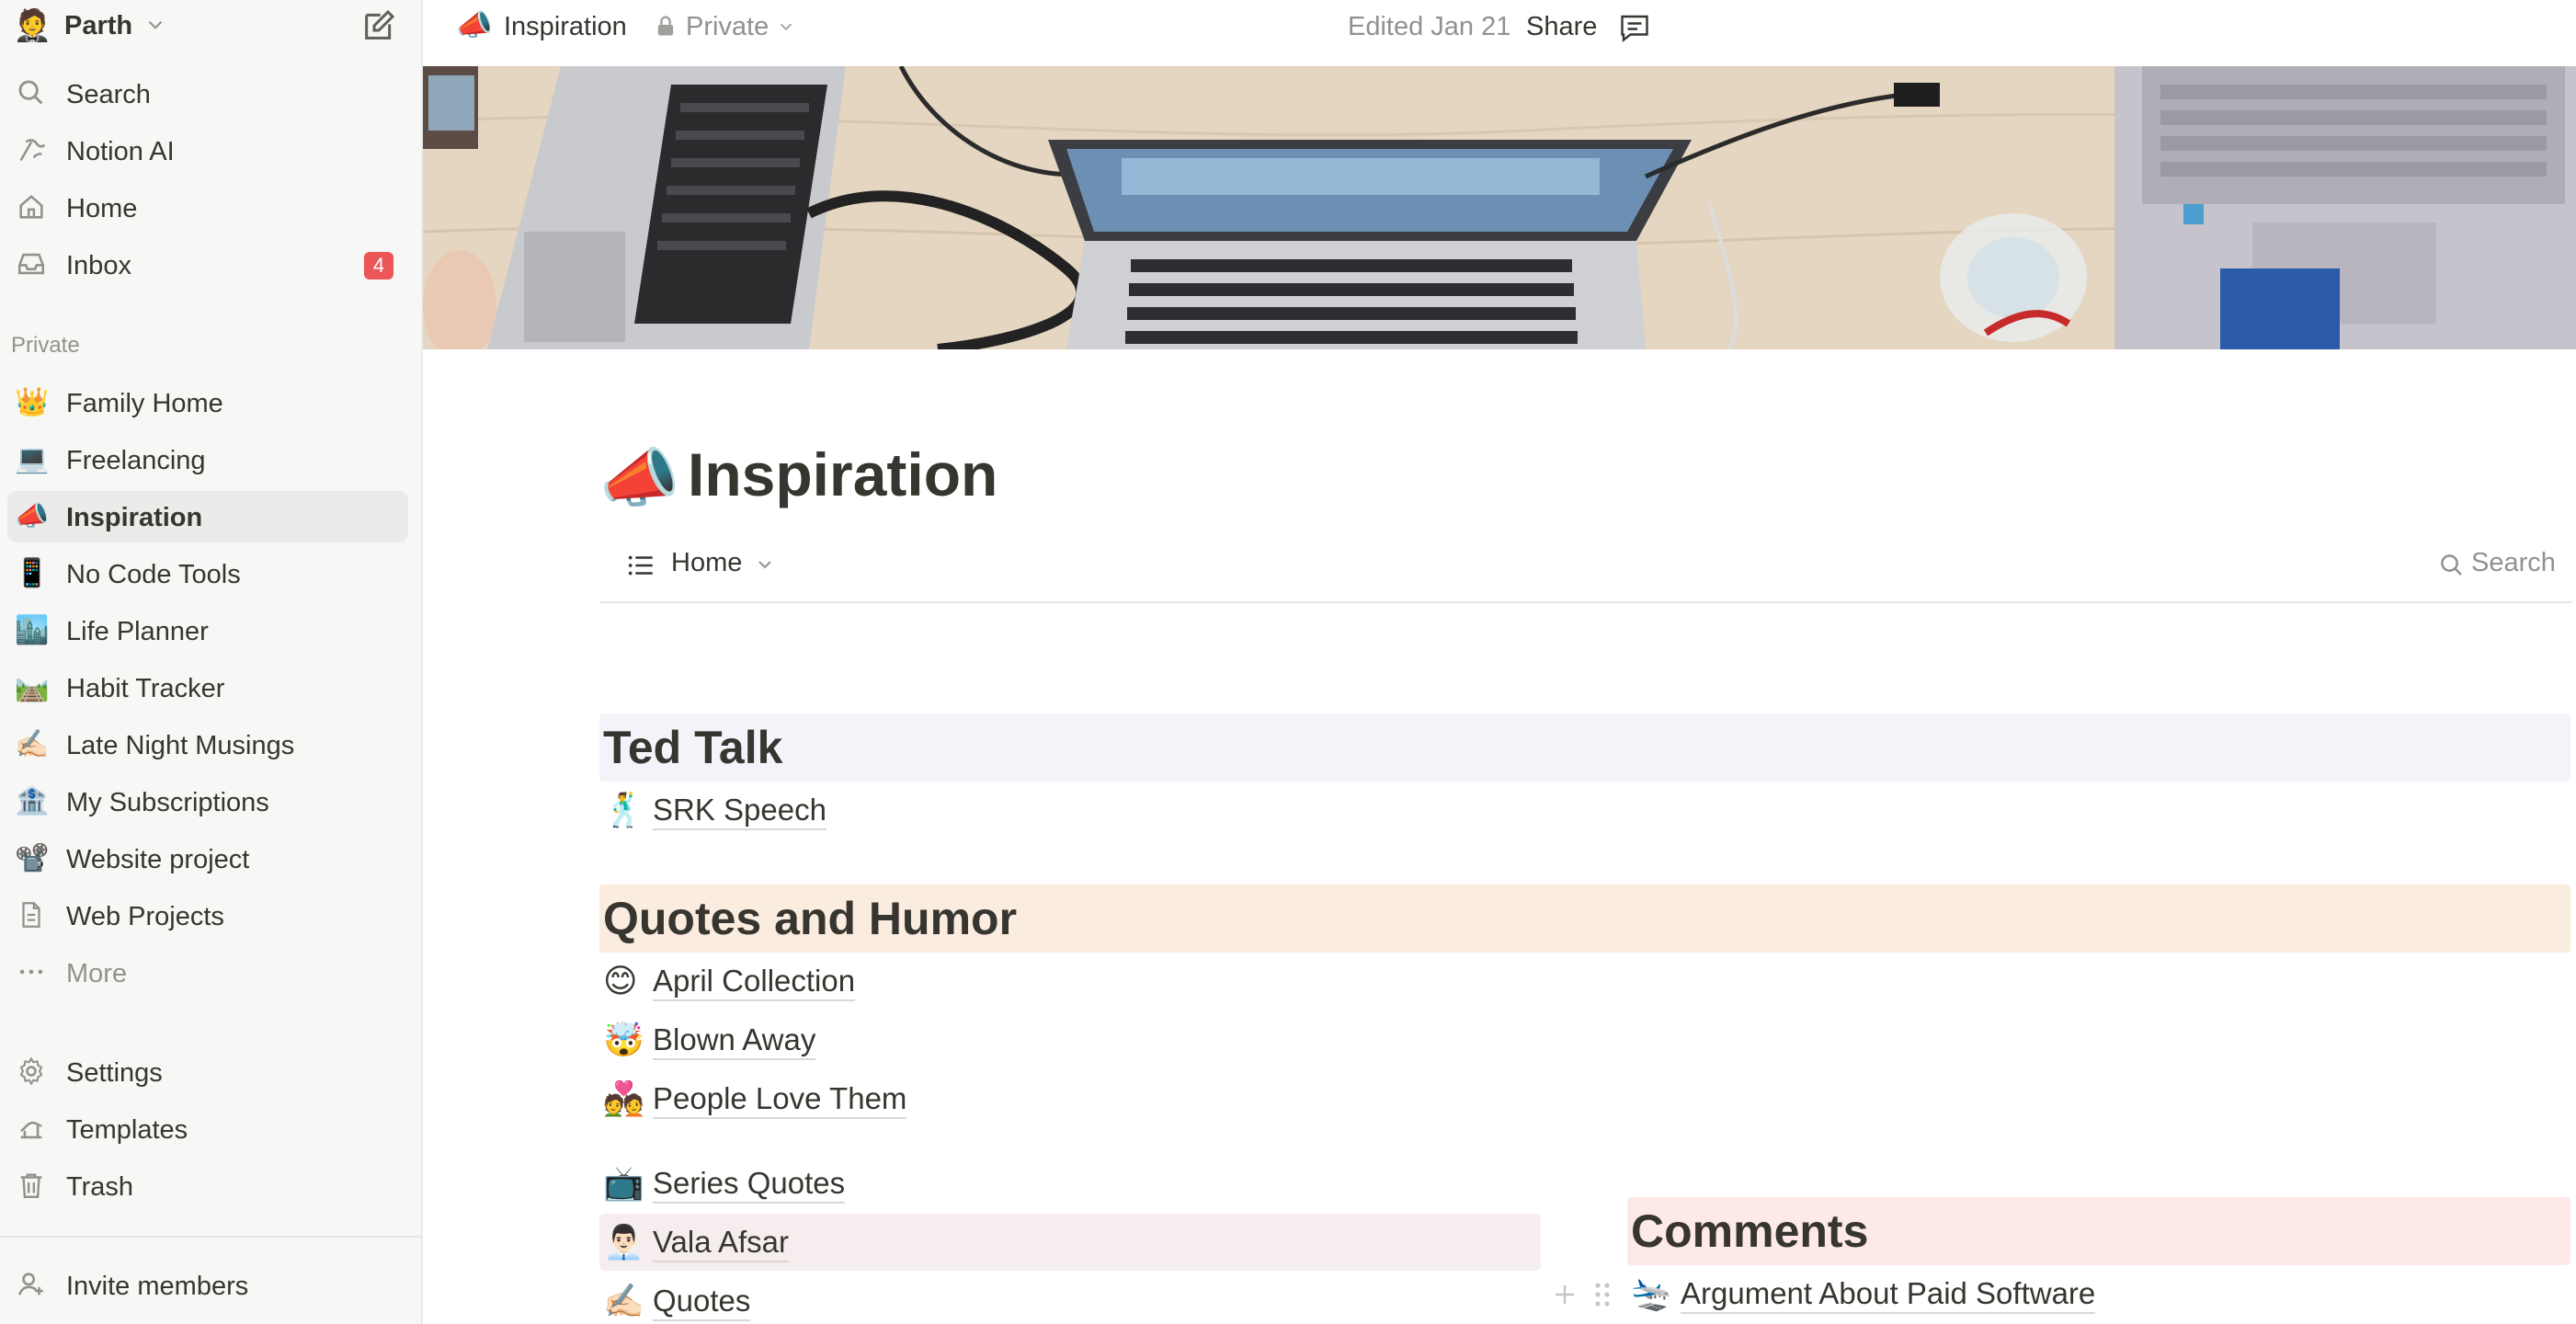  Describe the element at coordinates (102, 208) in the screenshot. I see `sidebar-item-label: Home` at that location.